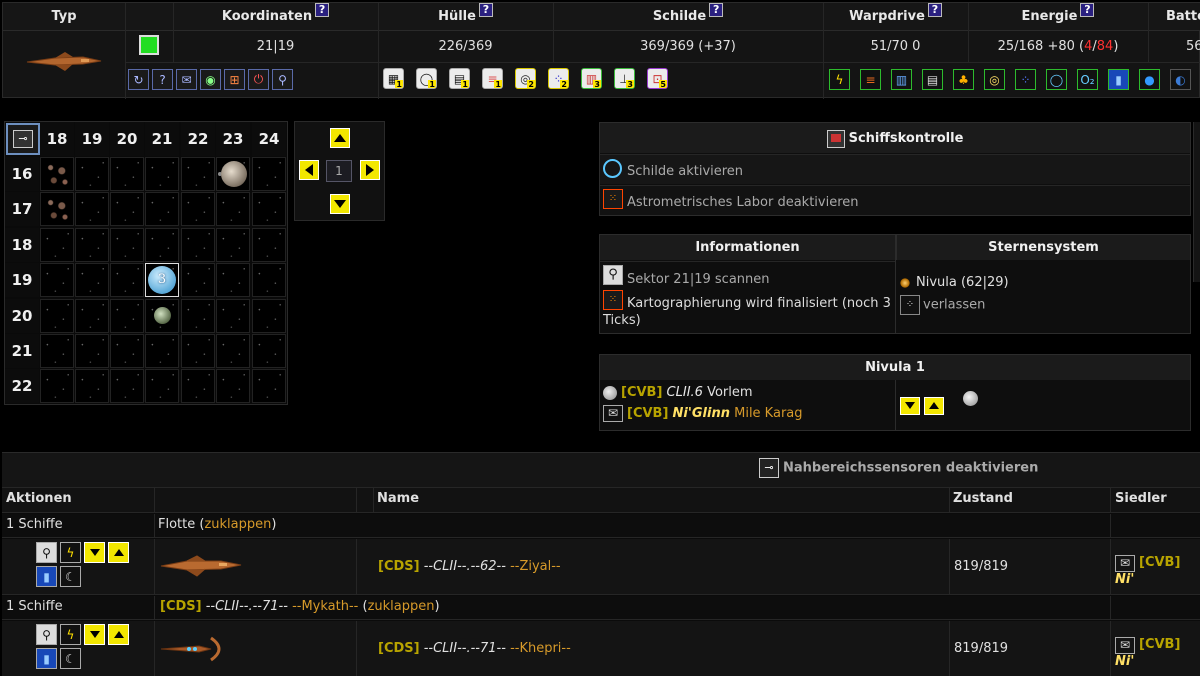  I want to click on system-button-computer: ▦ 1, so click(393, 78).